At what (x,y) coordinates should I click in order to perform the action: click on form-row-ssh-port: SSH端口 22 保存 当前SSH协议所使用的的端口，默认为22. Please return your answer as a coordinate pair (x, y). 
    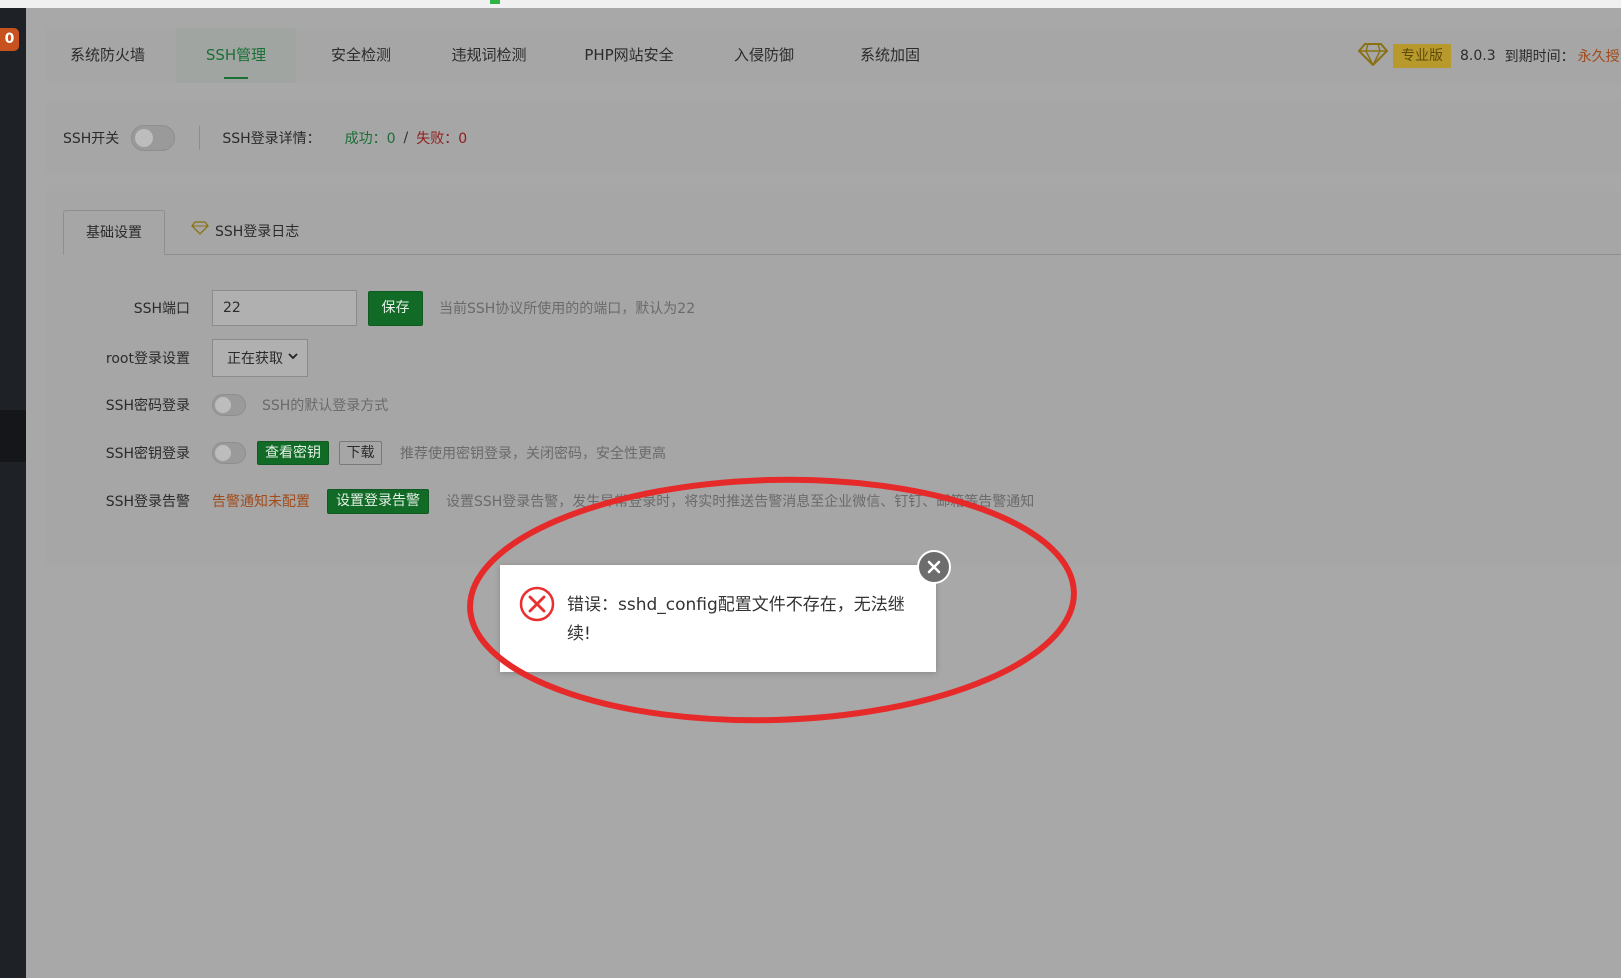
    Looking at the image, I should click on (370, 308).